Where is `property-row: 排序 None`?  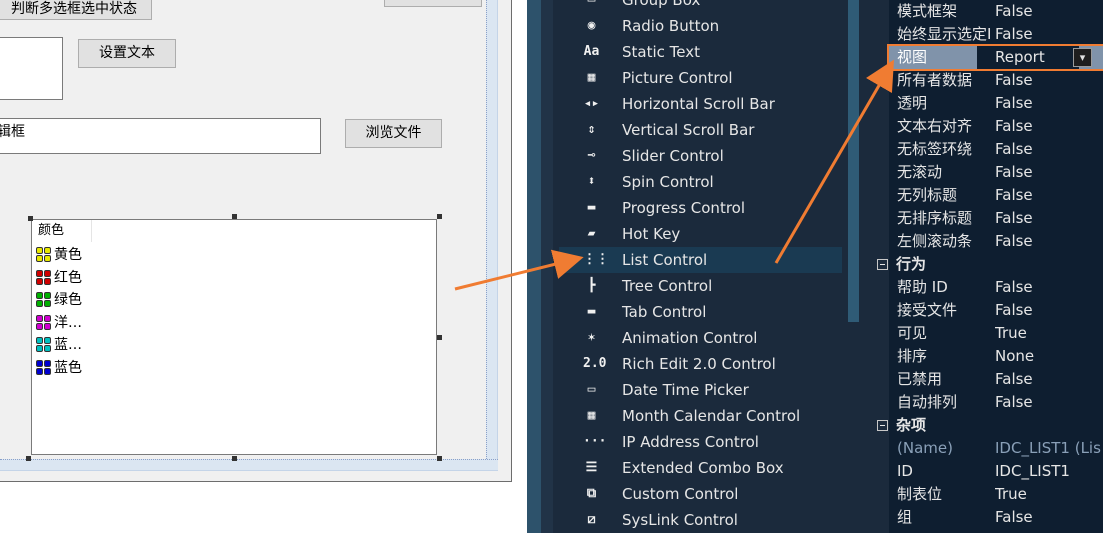 property-row: 排序 None is located at coordinates (996, 356).